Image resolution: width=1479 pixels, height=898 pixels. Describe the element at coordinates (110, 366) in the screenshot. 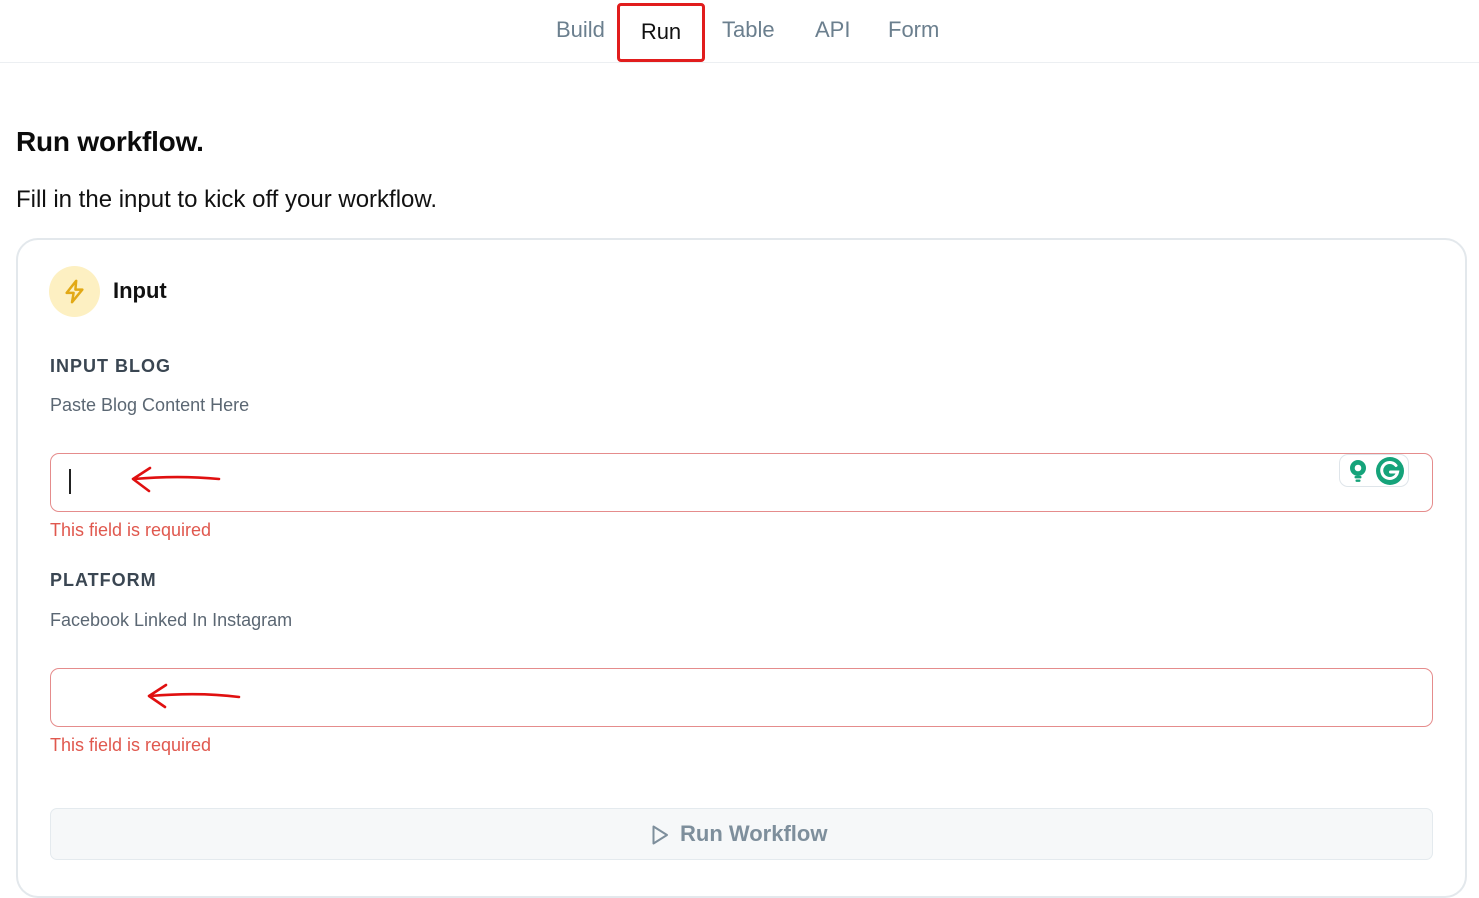

I see `input-blog-label: INPUT BLOG` at that location.